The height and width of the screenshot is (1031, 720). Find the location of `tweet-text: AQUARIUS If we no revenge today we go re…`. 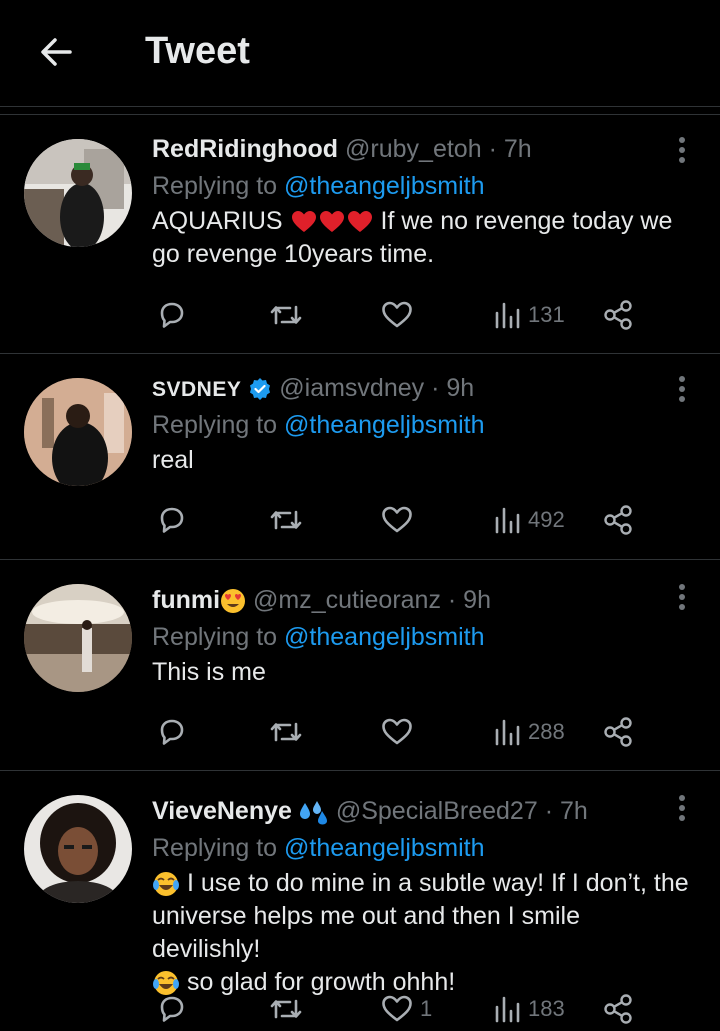

tweet-text: AQUARIUS If we no revenge today we go re… is located at coordinates (421, 238).